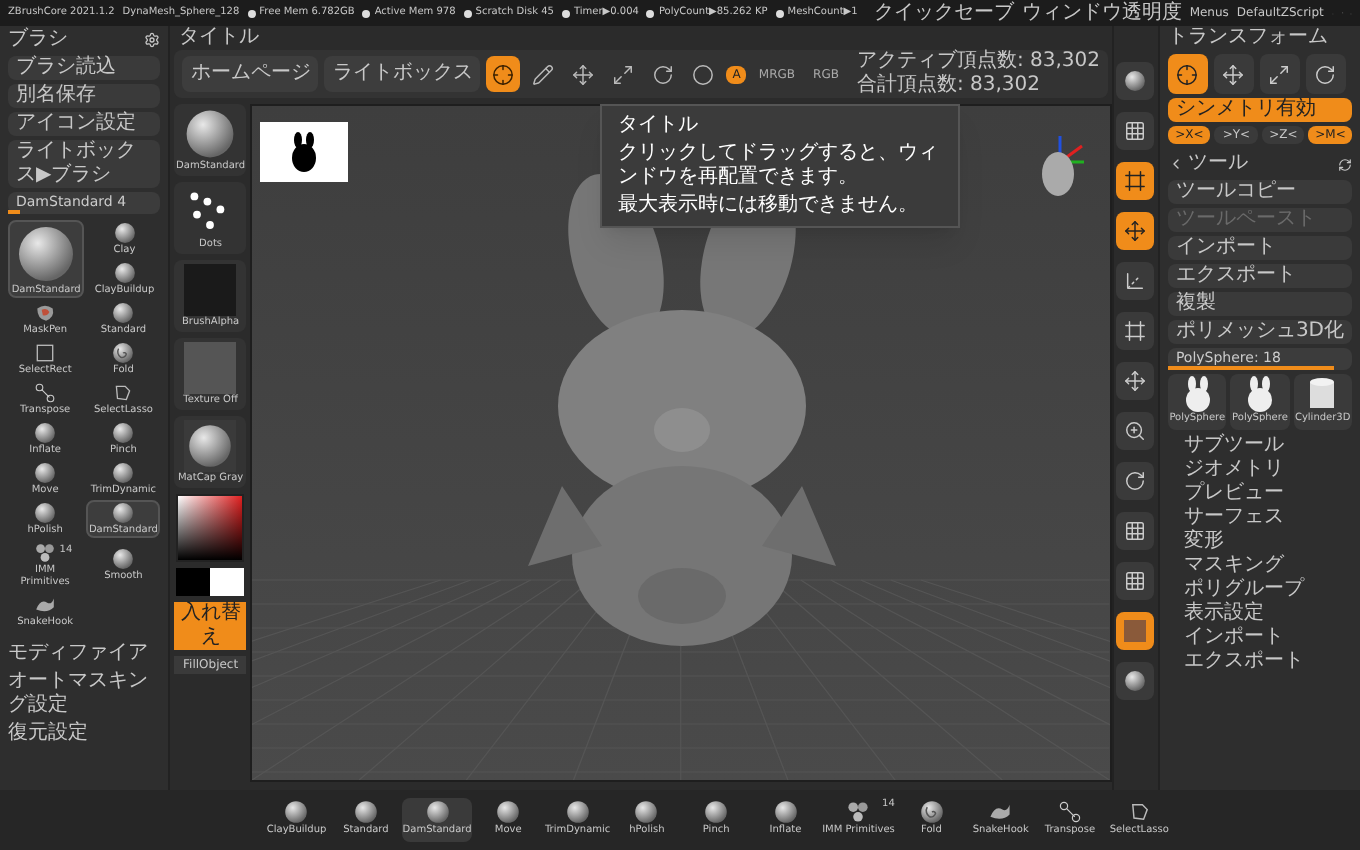  Describe the element at coordinates (227, 582) in the screenshot. I see `secondary-color-swatch` at that location.